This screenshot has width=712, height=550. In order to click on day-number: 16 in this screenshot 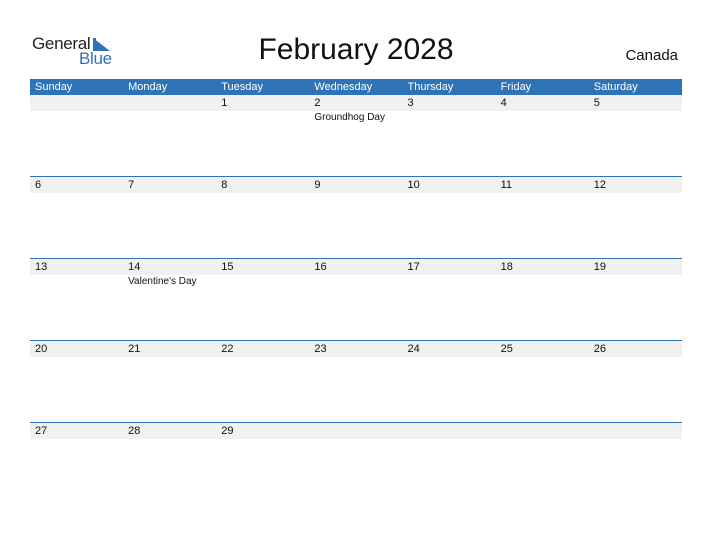, I will do `click(320, 267)`.